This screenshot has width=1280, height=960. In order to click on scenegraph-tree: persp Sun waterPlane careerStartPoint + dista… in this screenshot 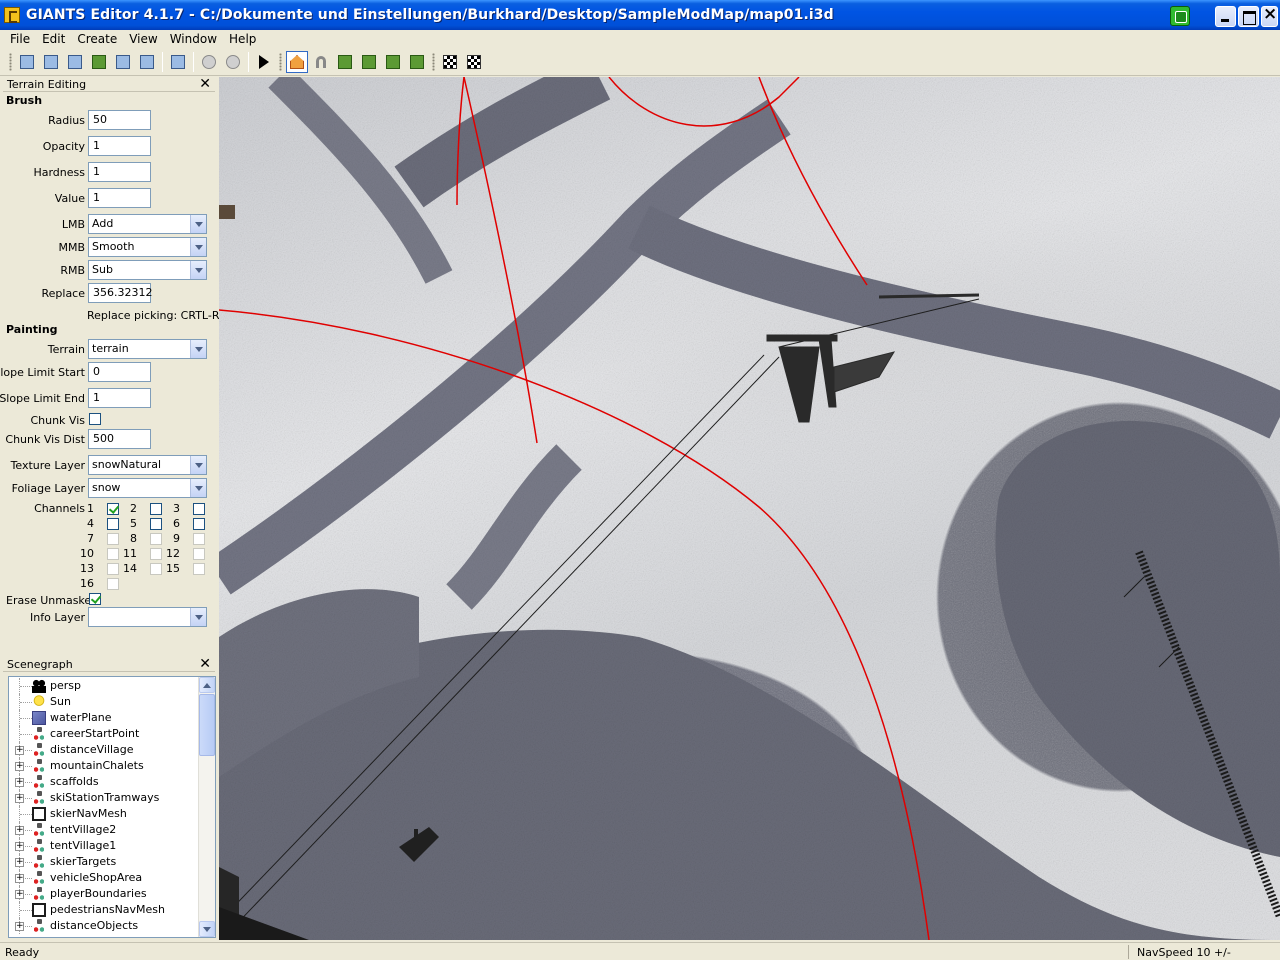, I will do `click(112, 807)`.